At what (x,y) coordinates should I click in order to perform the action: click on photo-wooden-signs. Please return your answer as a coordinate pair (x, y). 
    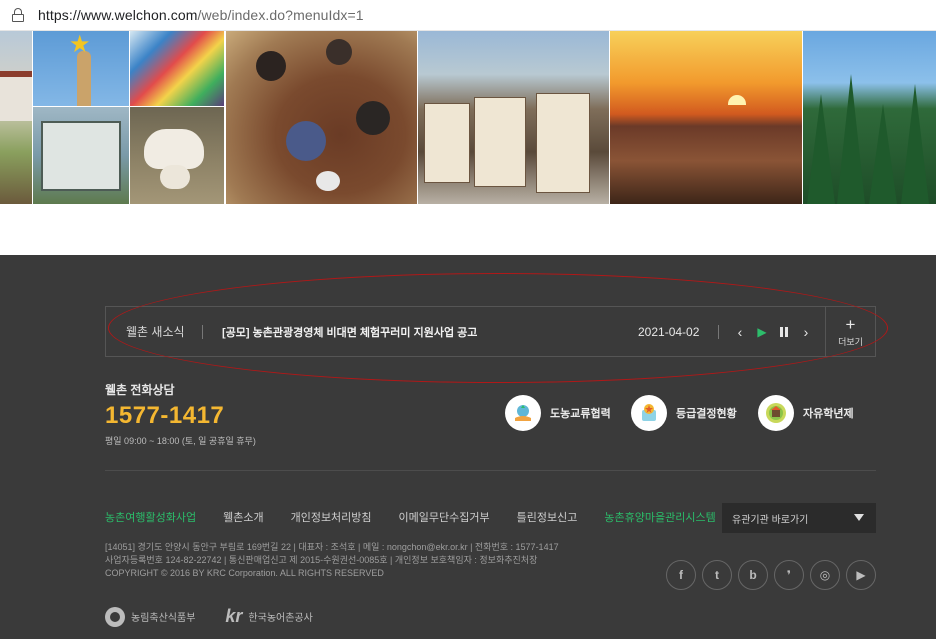
    Looking at the image, I should click on (513, 117).